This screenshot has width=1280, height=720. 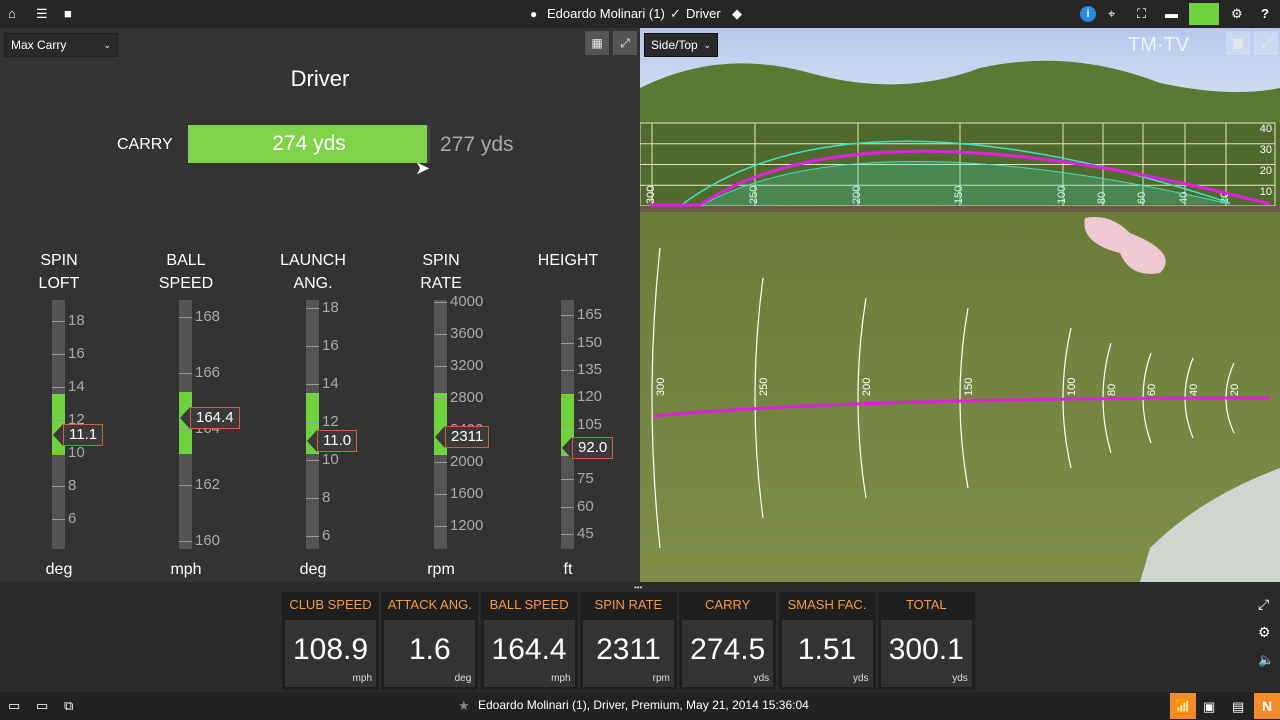 I want to click on height-label: 10, so click(x=1266, y=192).